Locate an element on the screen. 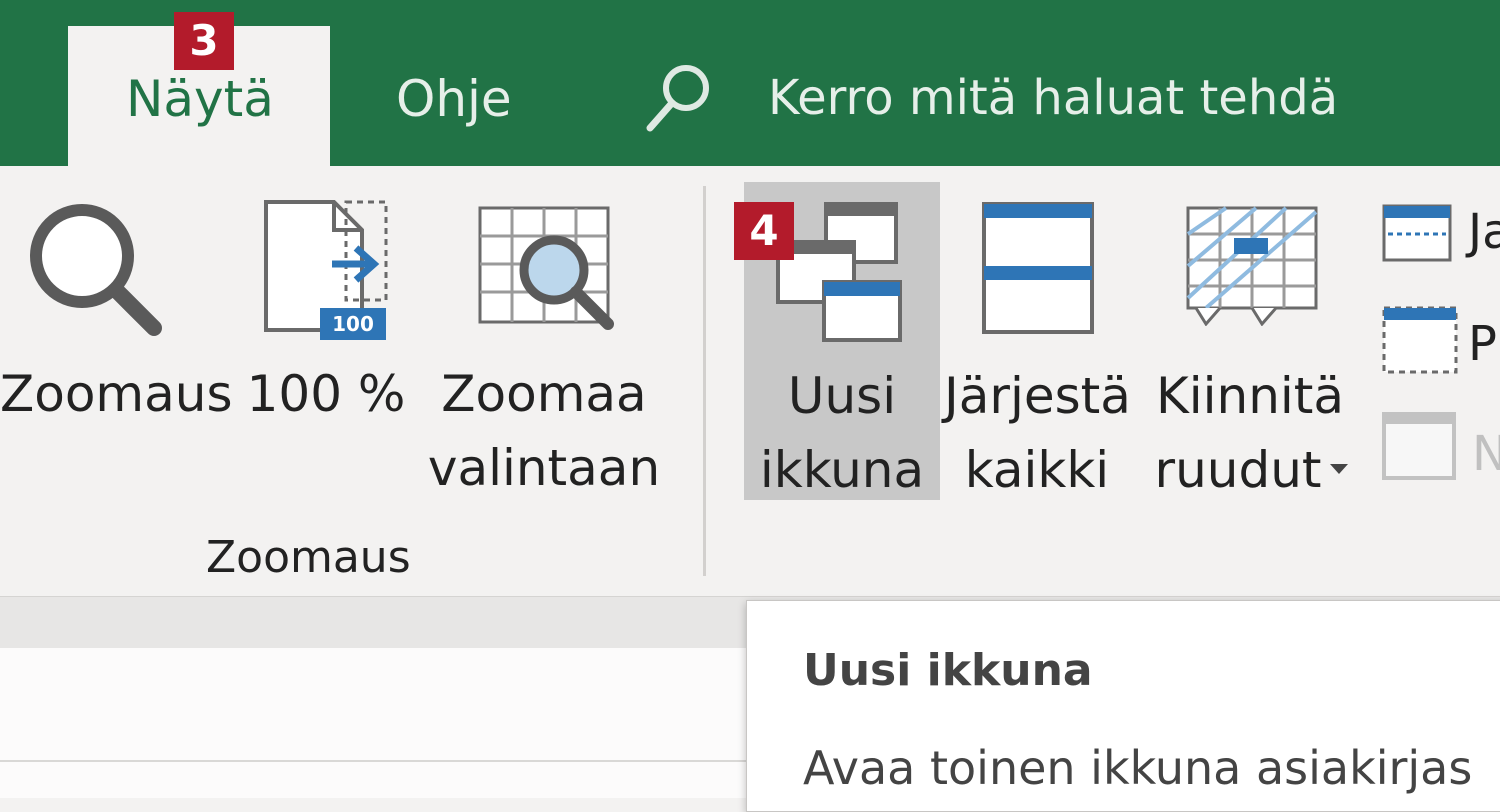  tooltip-description: Avaa toinen ikkuna asiakirjas is located at coordinates (1138, 768).